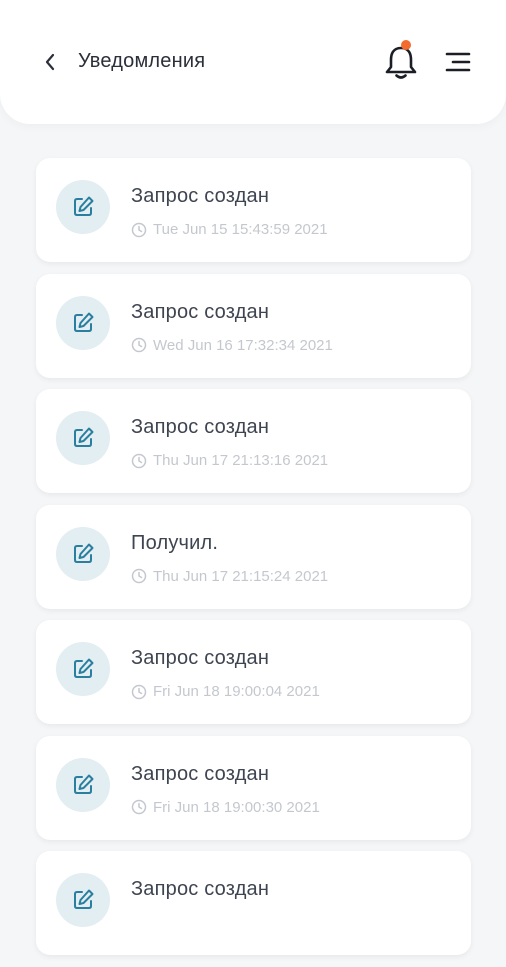 The image size is (506, 967). What do you see at coordinates (241, 460) in the screenshot?
I see `notification-time-text: Thu Jun 17 21:13:16 2021` at bounding box center [241, 460].